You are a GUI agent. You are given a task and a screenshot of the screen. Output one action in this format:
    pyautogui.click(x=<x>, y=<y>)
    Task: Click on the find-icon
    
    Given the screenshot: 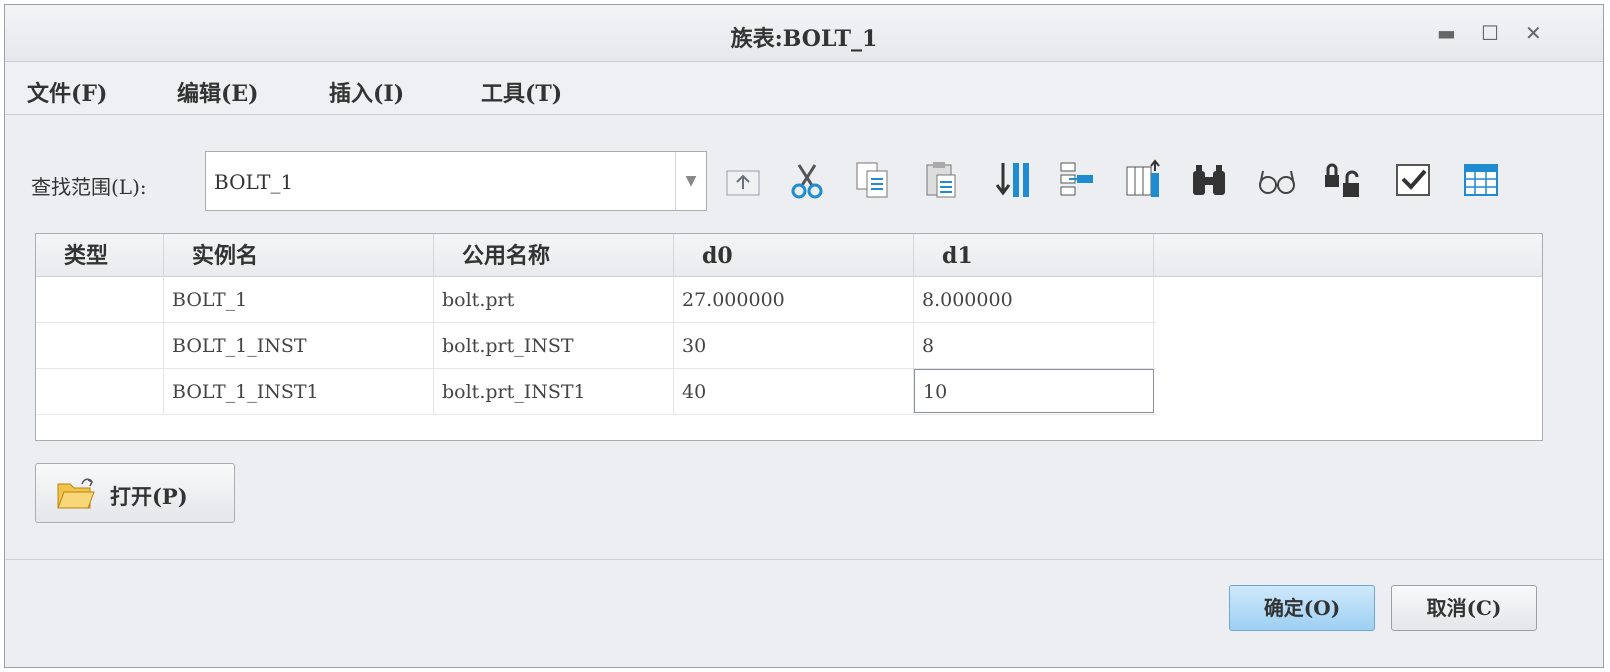 What is the action you would take?
    pyautogui.click(x=1209, y=180)
    